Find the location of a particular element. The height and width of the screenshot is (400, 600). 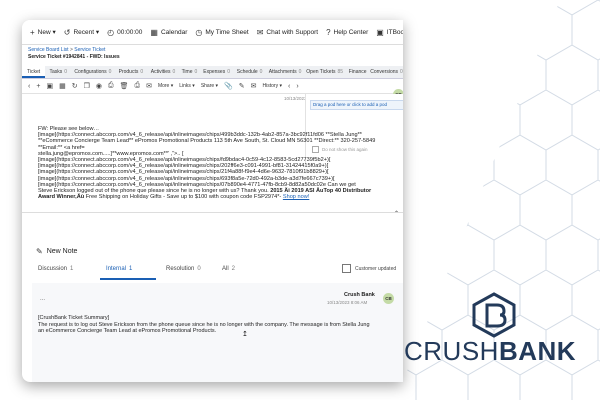

help-icon: ? is located at coordinates (328, 32).